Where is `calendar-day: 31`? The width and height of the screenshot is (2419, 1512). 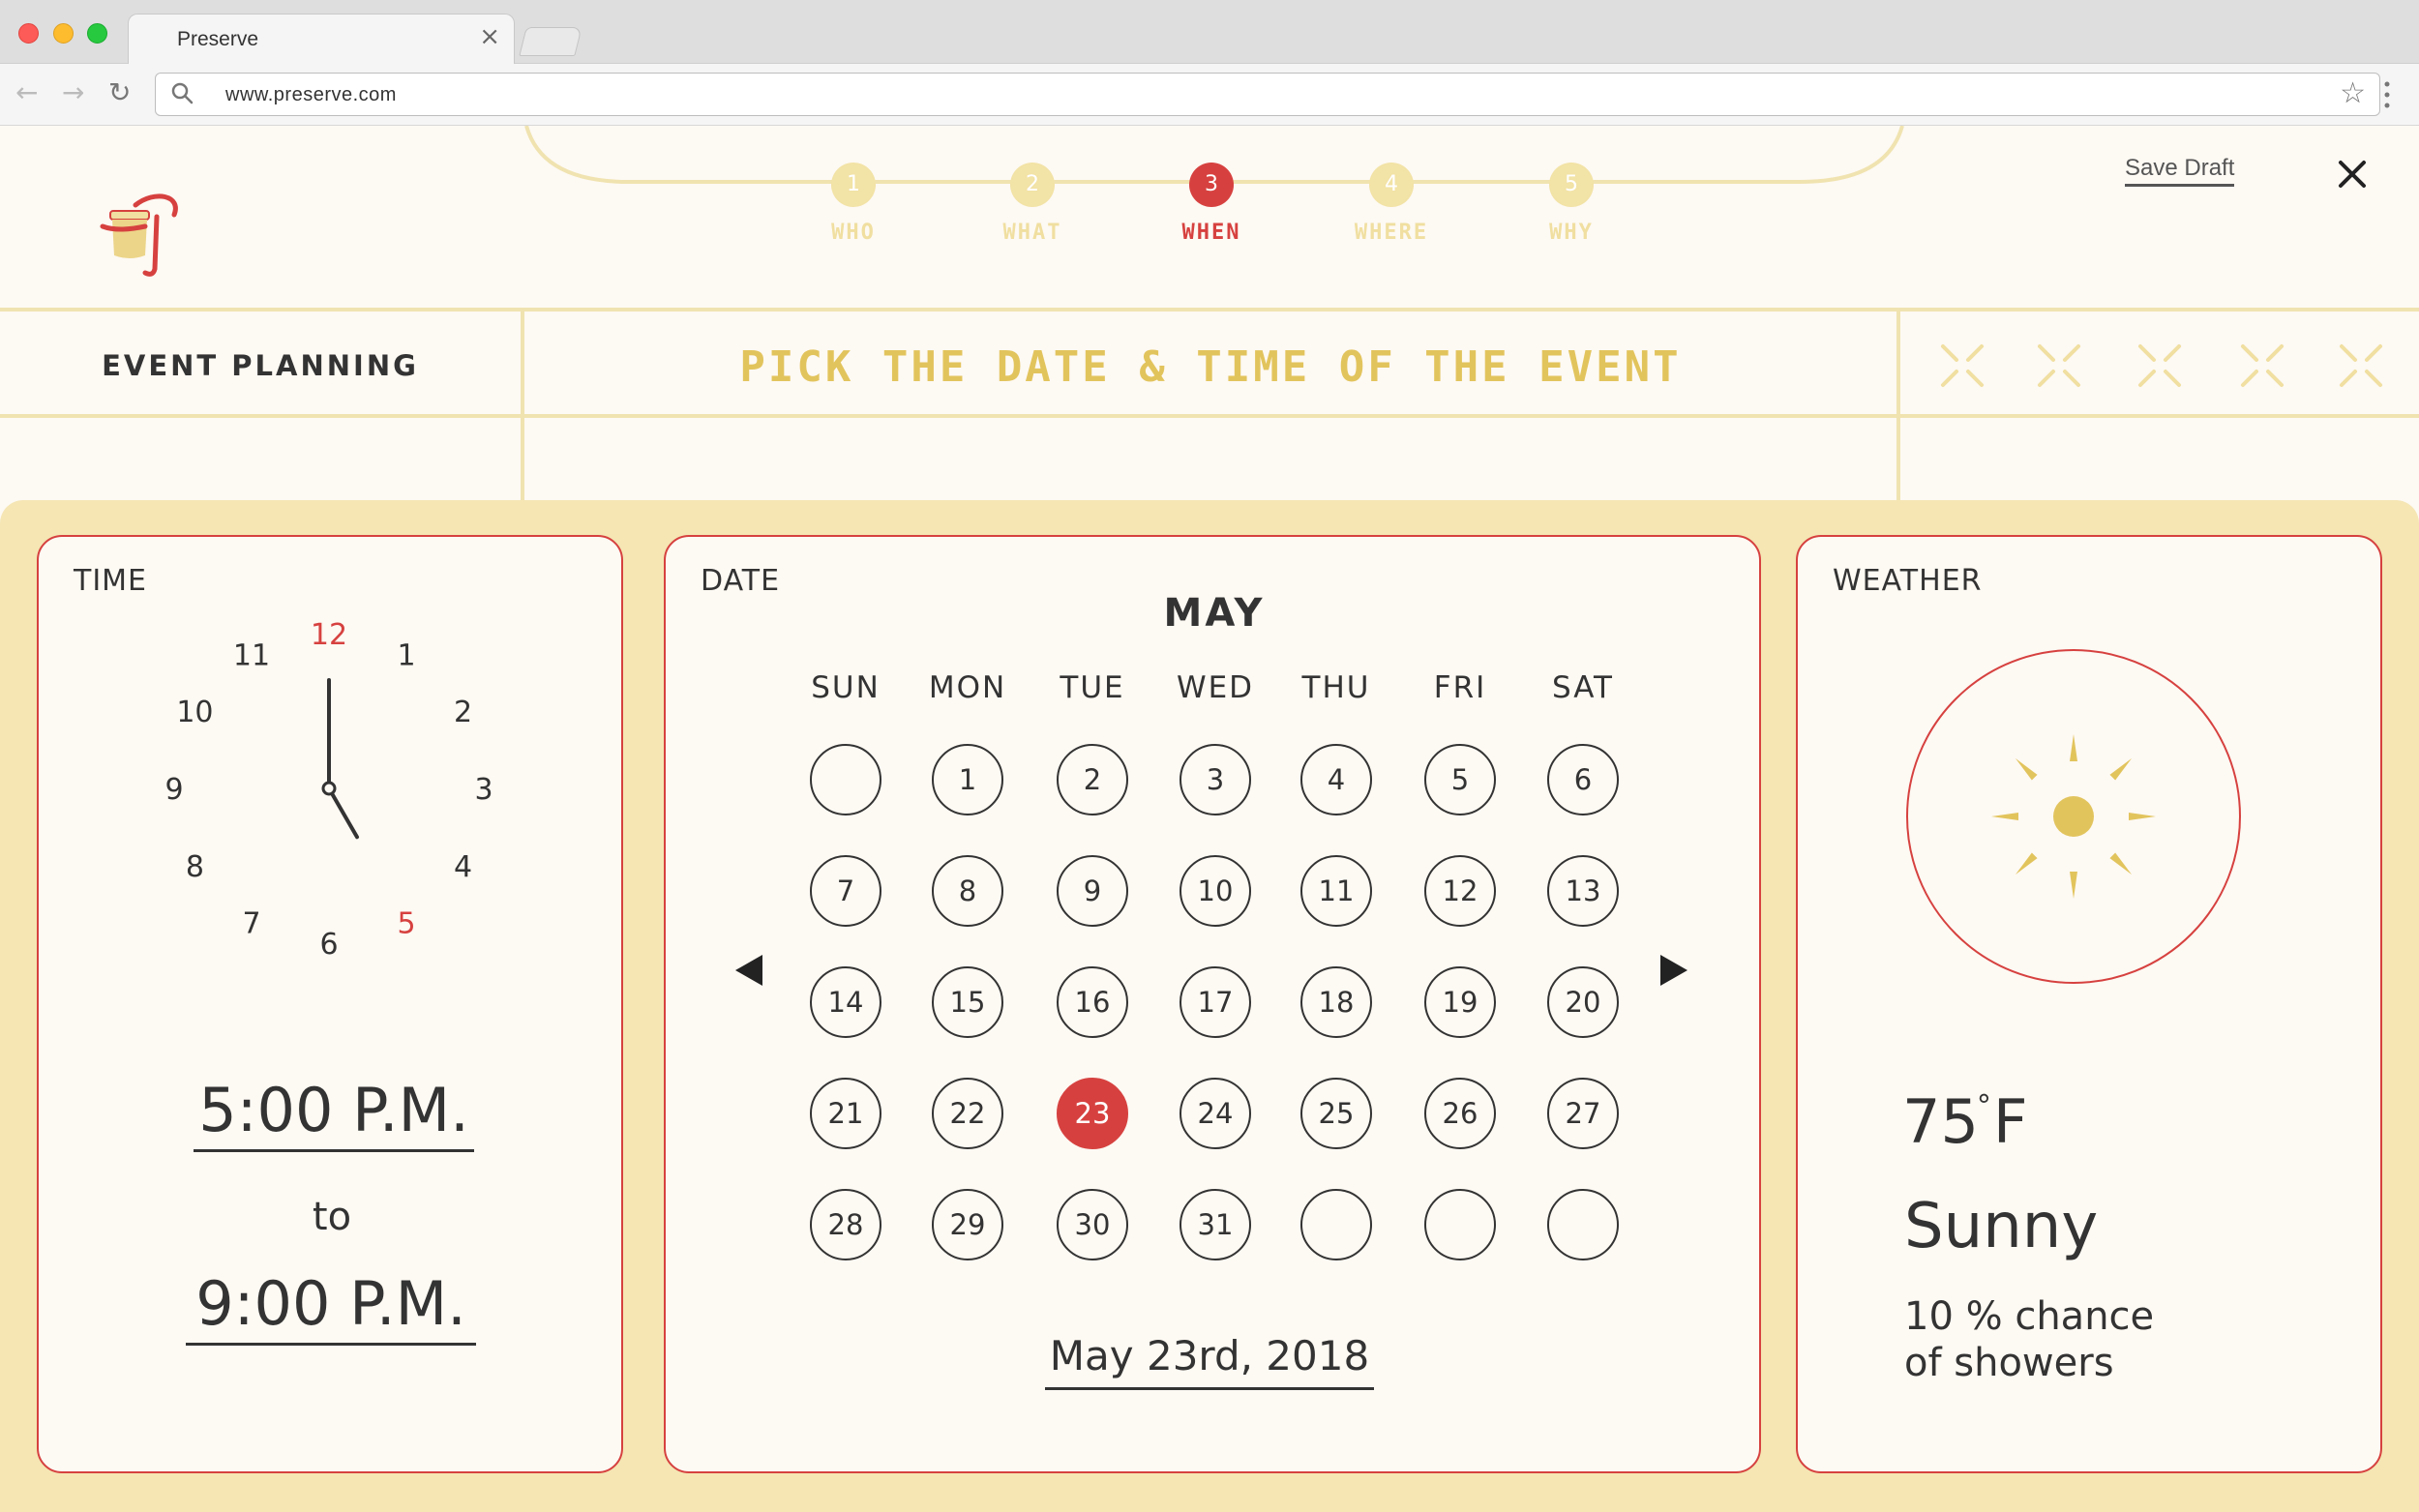
calendar-day: 31 is located at coordinates (1216, 1225).